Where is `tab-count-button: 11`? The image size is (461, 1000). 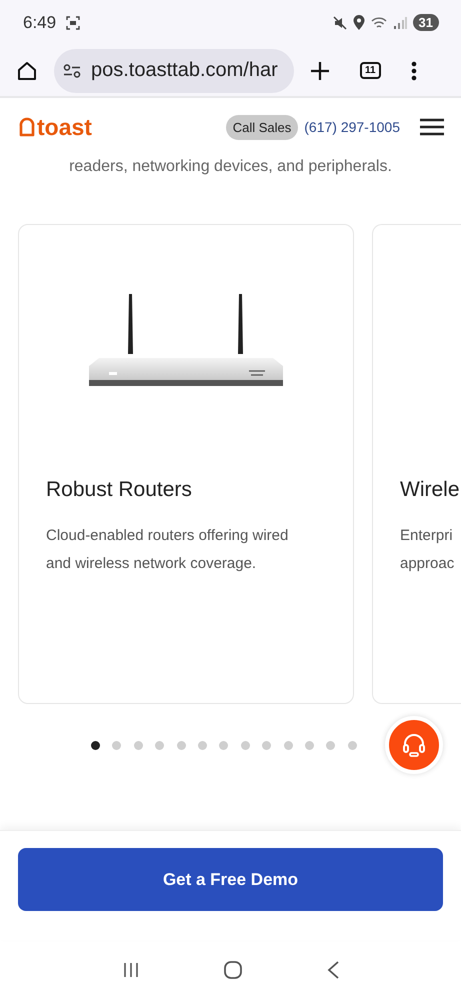 tab-count-button: 11 is located at coordinates (370, 70).